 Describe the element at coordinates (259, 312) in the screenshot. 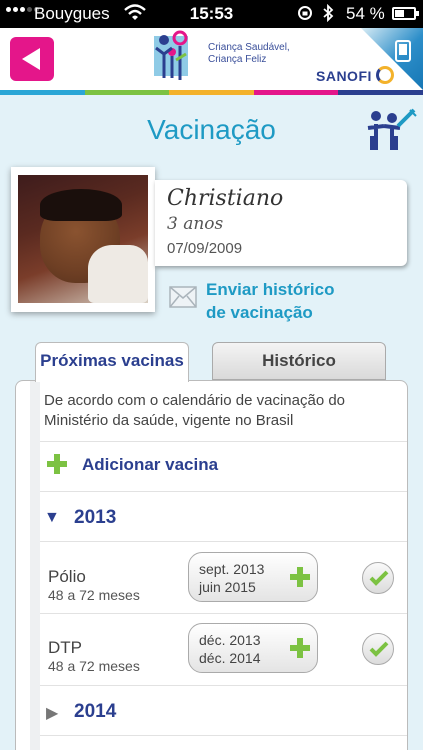

I see `send-history-line-2: de vacinação` at that location.